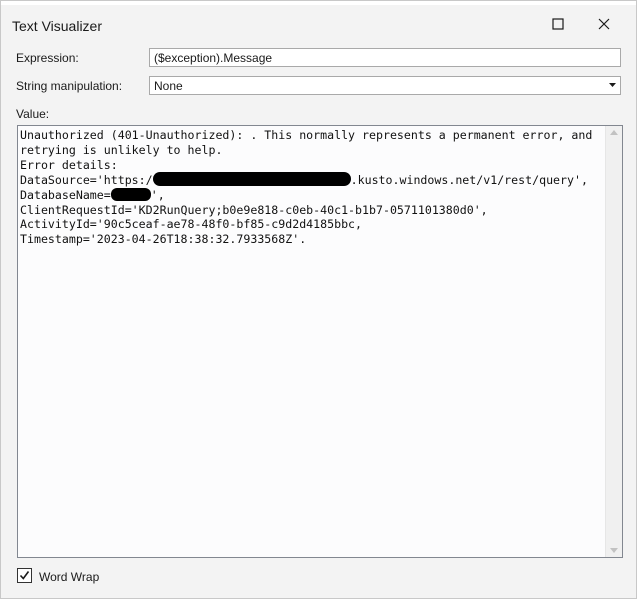  I want to click on word-wrap-label: Word Wrap, so click(69, 577).